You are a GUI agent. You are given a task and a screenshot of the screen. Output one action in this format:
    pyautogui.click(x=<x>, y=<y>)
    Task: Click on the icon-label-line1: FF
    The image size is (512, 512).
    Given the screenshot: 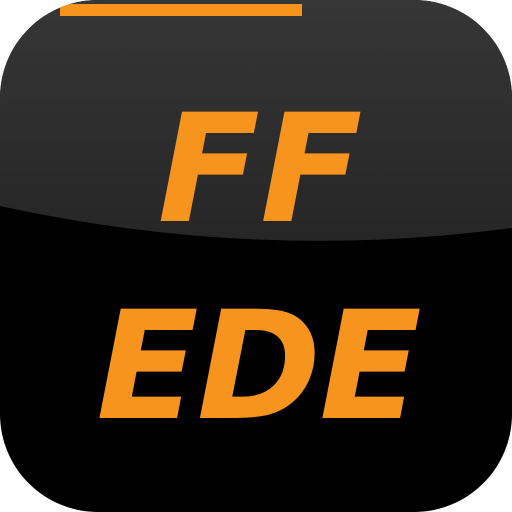 What is the action you would take?
    pyautogui.click(x=260, y=170)
    